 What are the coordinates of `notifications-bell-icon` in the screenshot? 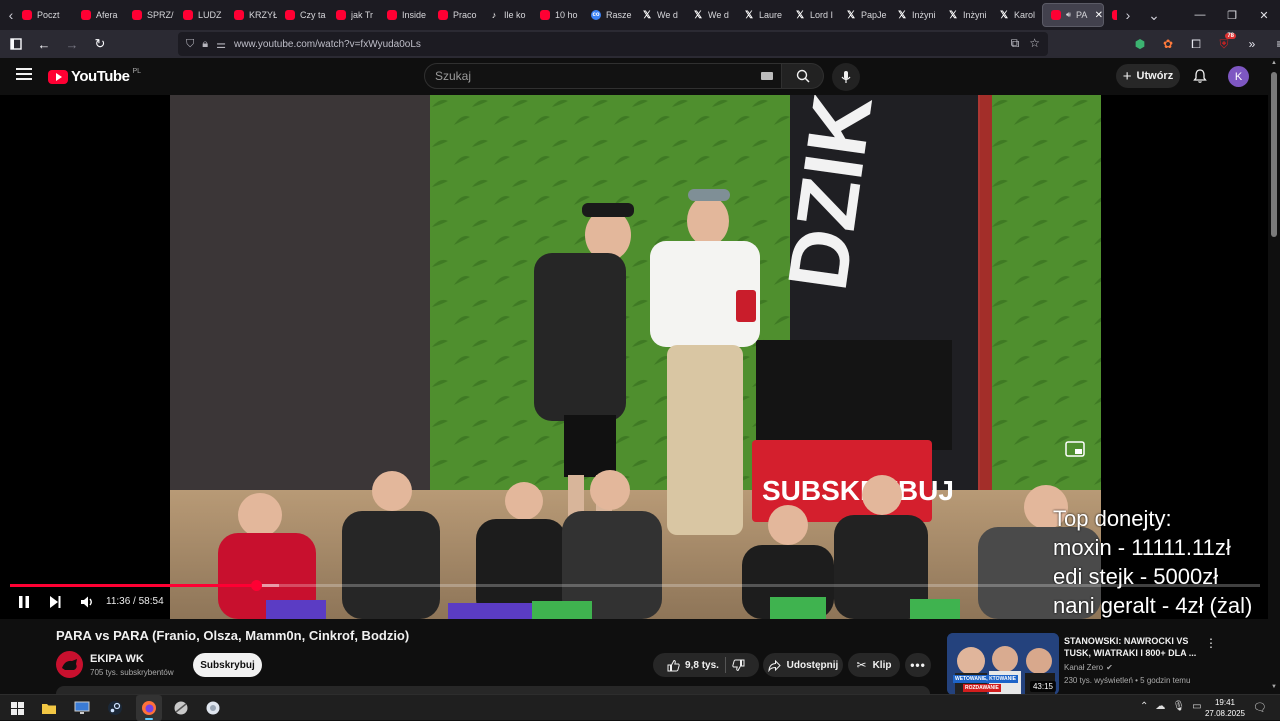 It's located at (1200, 76).